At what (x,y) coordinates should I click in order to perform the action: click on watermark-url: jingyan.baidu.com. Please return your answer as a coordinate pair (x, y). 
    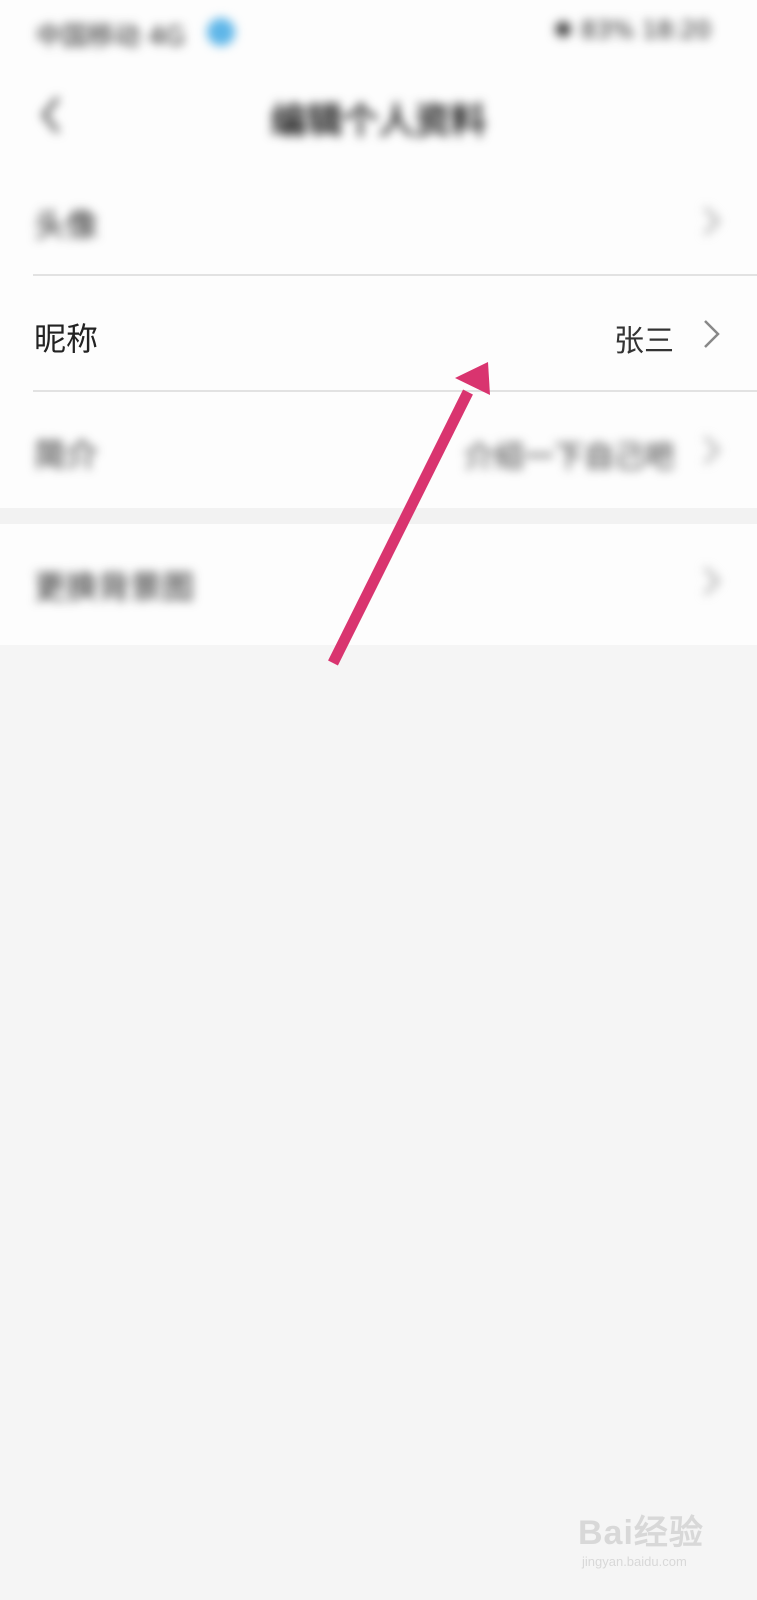
    Looking at the image, I should click on (634, 1561).